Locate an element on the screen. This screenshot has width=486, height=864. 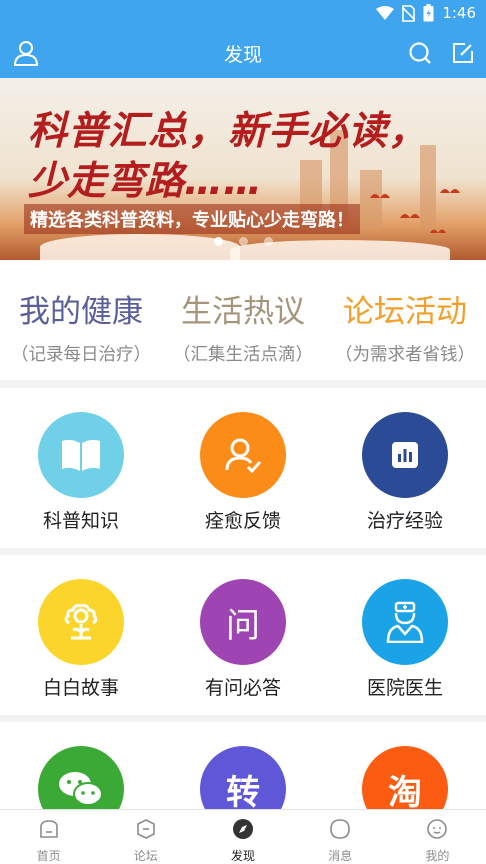
feature-recovery-feedback: 痊愈反馈 is located at coordinates (243, 468).